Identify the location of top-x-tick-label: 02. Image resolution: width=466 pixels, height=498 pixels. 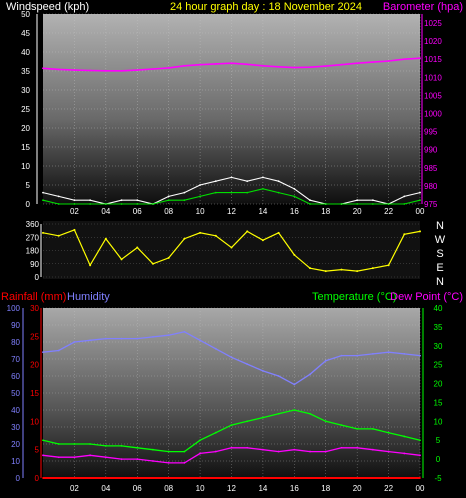
(74, 211).